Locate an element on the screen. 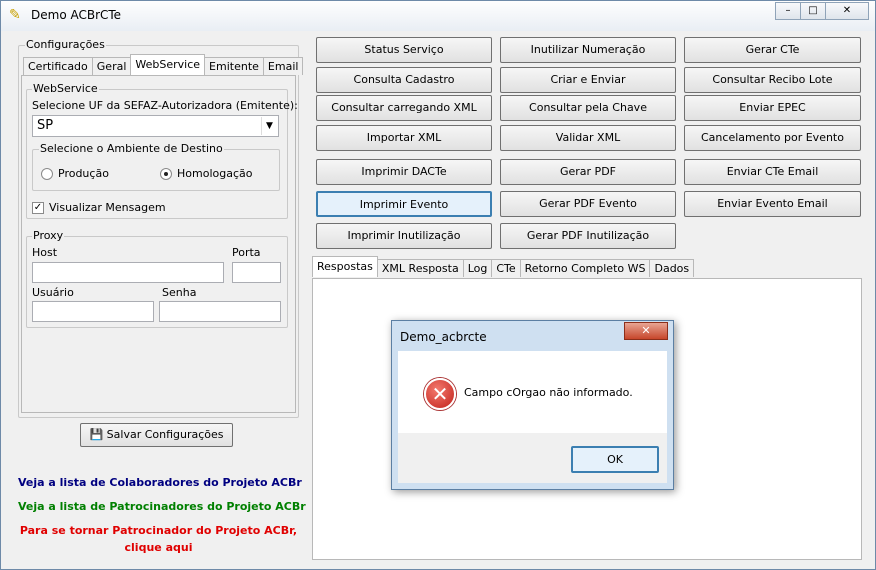 Image resolution: width=876 pixels, height=570 pixels. floppy-icon: 💾 is located at coordinates (96, 434).